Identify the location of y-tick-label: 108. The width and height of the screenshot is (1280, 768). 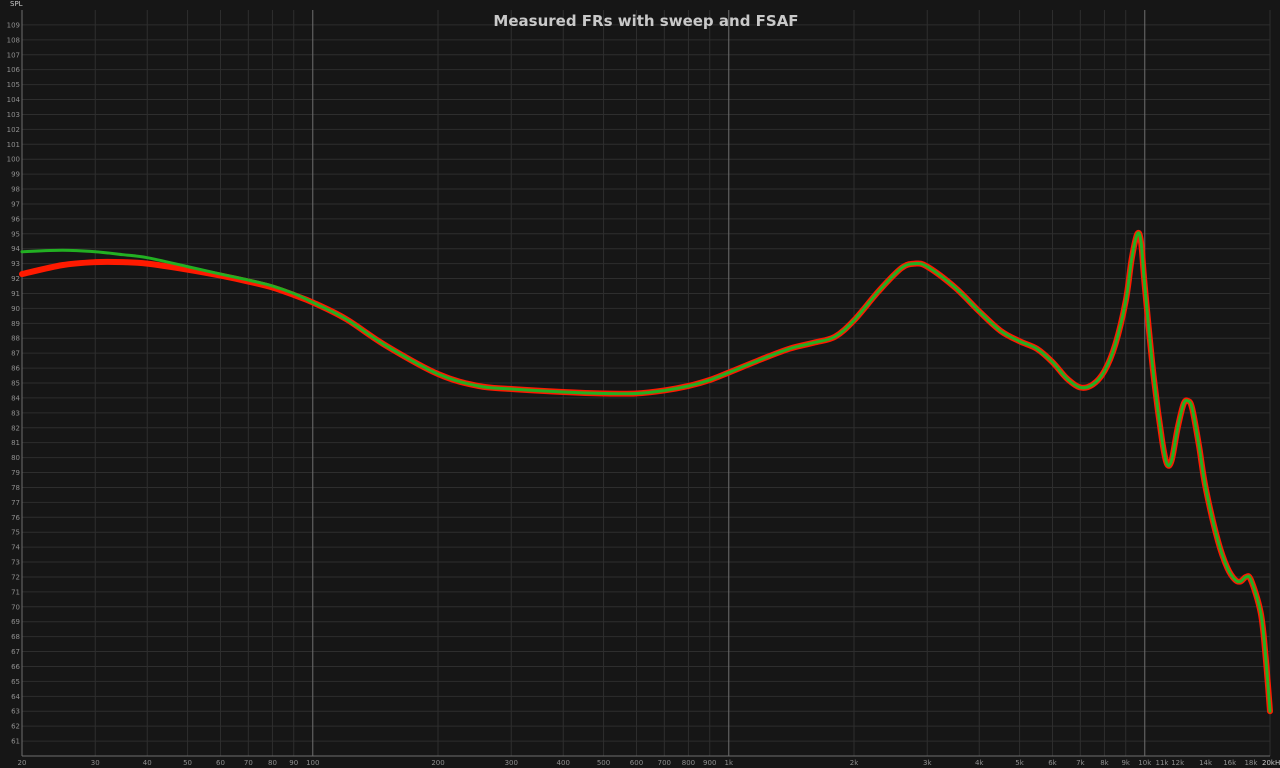
(13, 40).